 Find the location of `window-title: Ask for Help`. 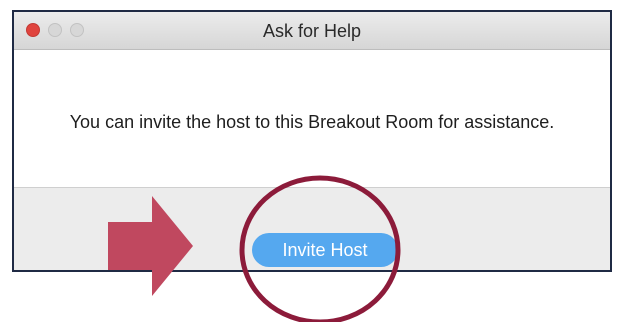

window-title: Ask for Help is located at coordinates (312, 31).